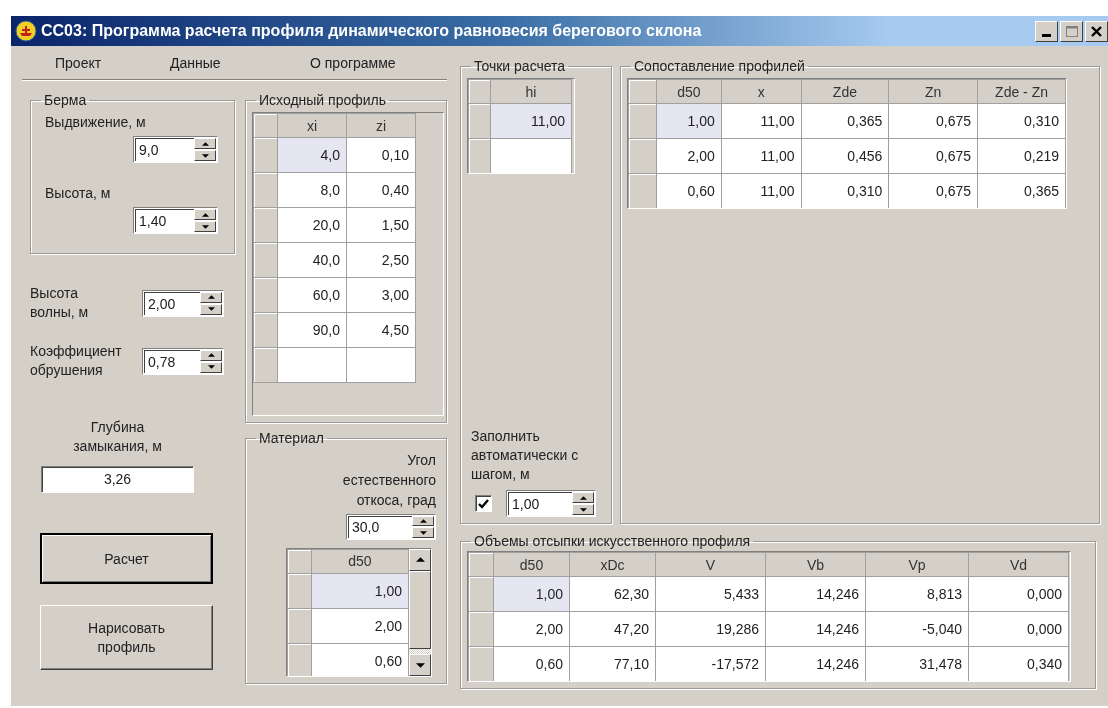 Image resolution: width=1108 pixels, height=708 pixels. Describe the element at coordinates (175, 220) in the screenshot. I see `spin-box: 1,40` at that location.